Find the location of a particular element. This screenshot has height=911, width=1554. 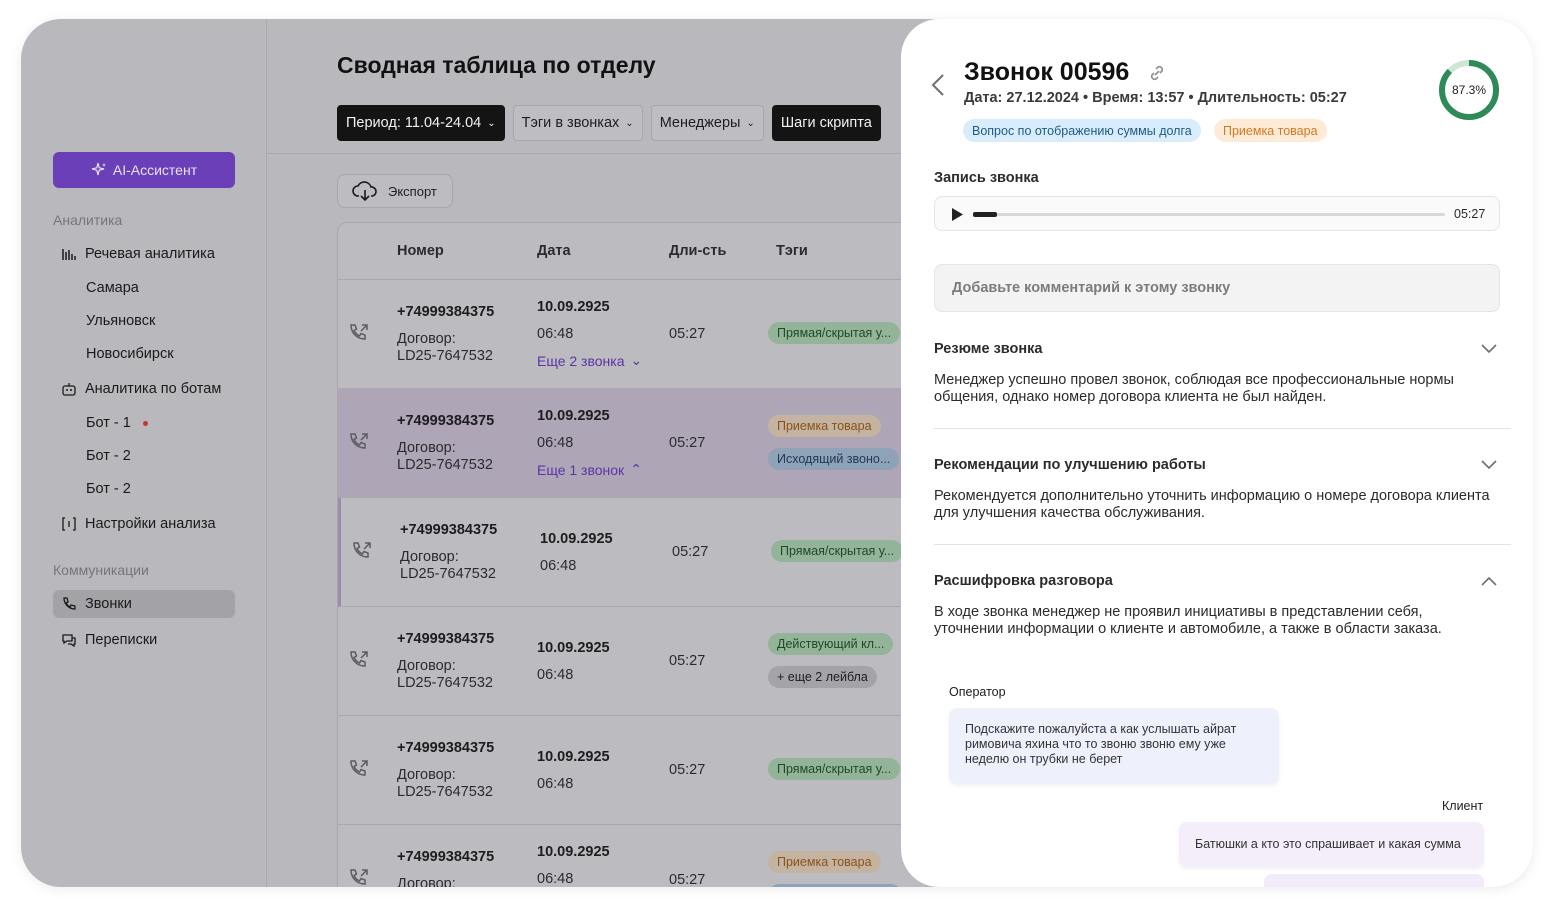

sidebar-item-label: Бот - 1 is located at coordinates (108, 423).